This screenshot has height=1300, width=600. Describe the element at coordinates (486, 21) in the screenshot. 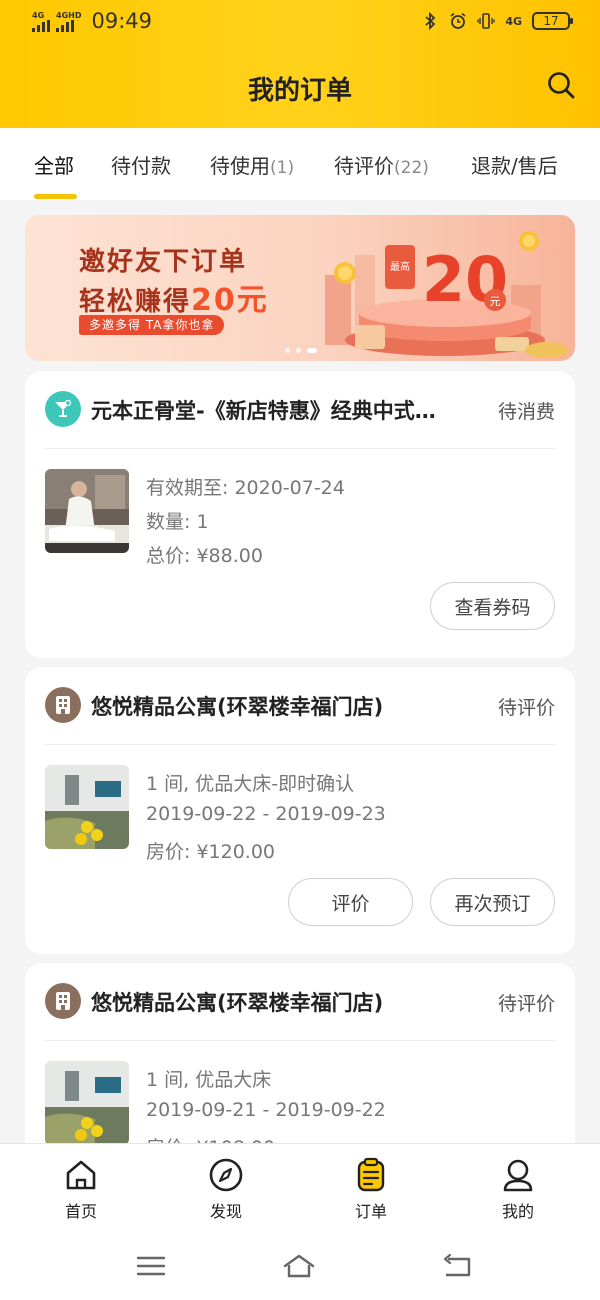

I see `vibrate-icon` at that location.